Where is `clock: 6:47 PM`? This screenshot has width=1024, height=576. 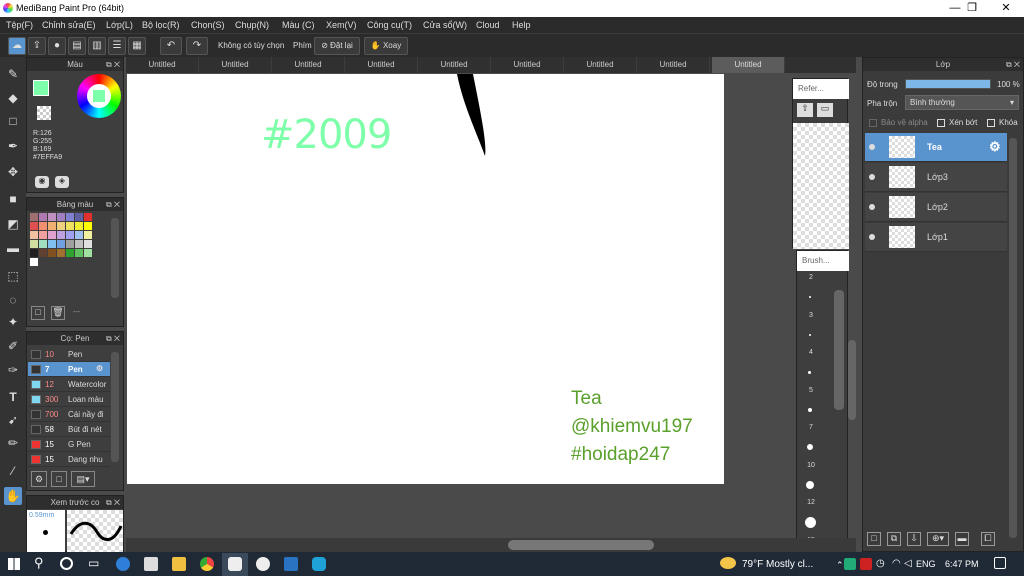 clock: 6:47 PM is located at coordinates (962, 564).